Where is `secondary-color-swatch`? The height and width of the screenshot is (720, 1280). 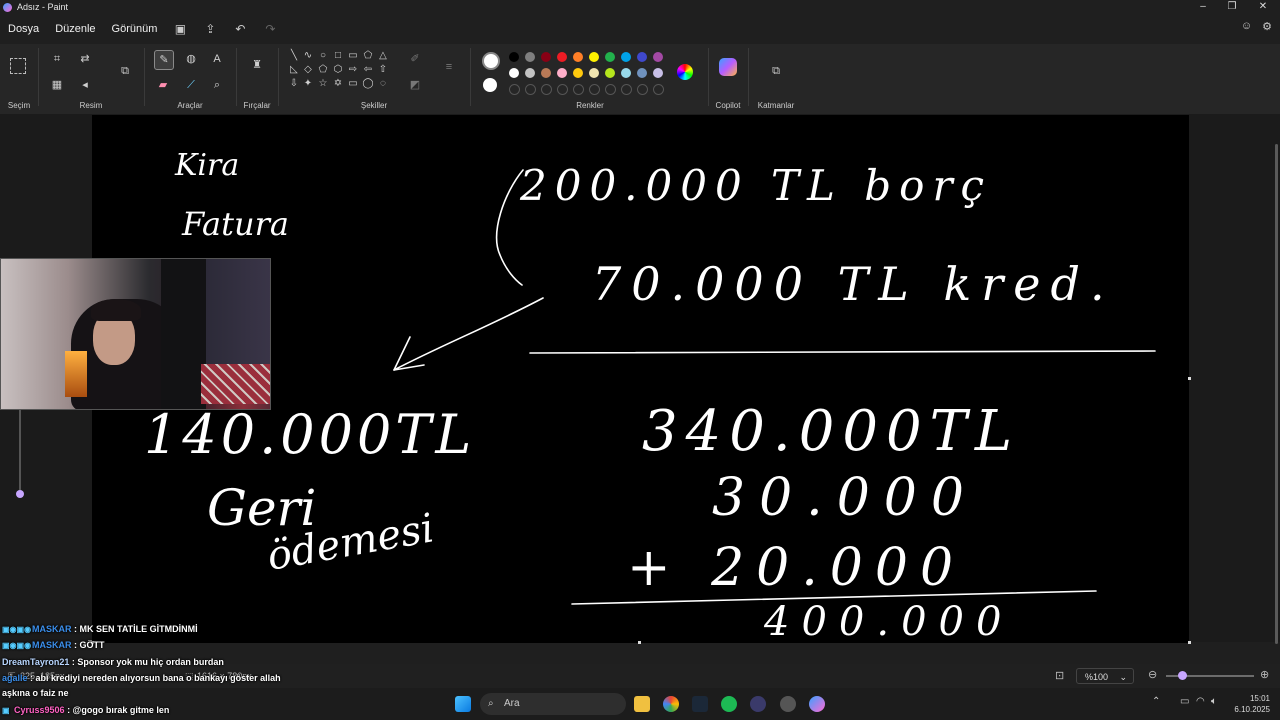 secondary-color-swatch is located at coordinates (490, 85).